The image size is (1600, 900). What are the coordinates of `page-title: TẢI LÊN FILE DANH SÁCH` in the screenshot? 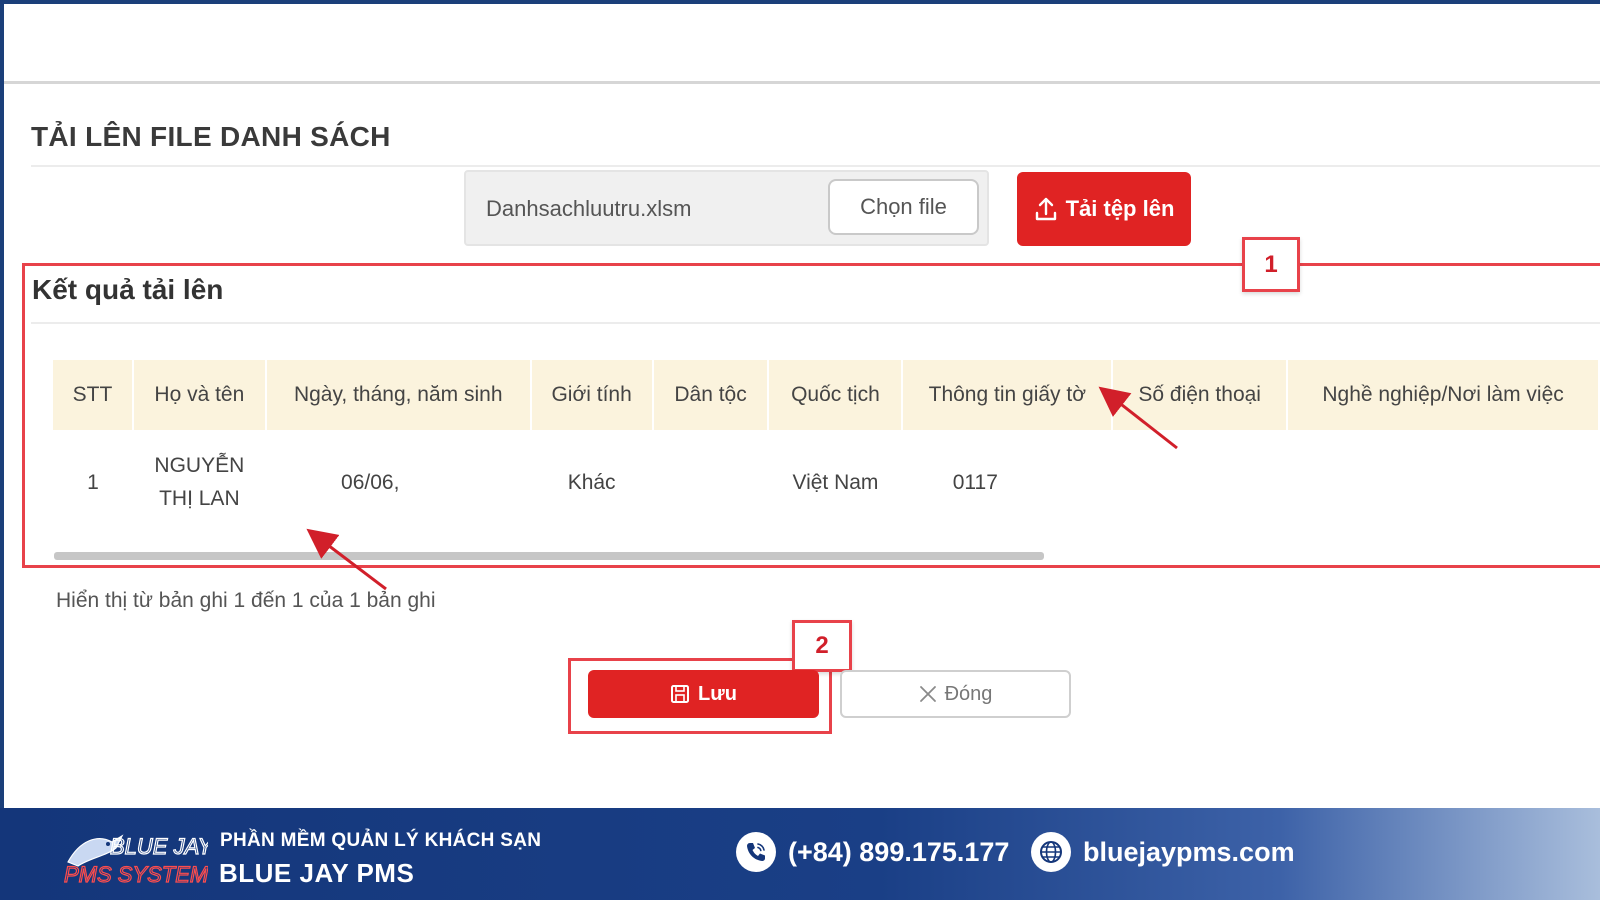 It's located at (211, 136).